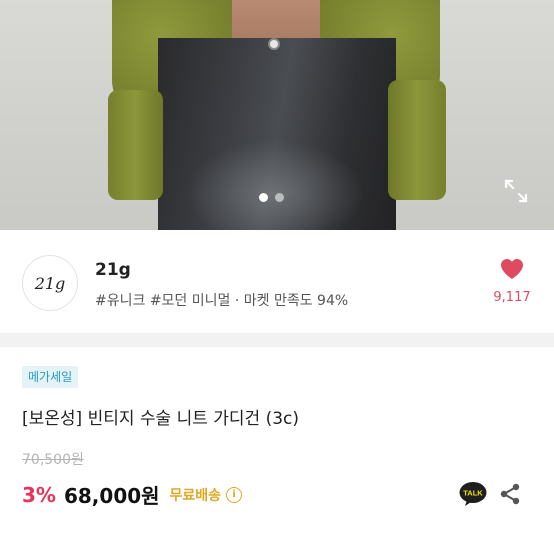 This screenshot has height=554, width=554. Describe the element at coordinates (271, 197) in the screenshot. I see `carousel-indicator` at that location.